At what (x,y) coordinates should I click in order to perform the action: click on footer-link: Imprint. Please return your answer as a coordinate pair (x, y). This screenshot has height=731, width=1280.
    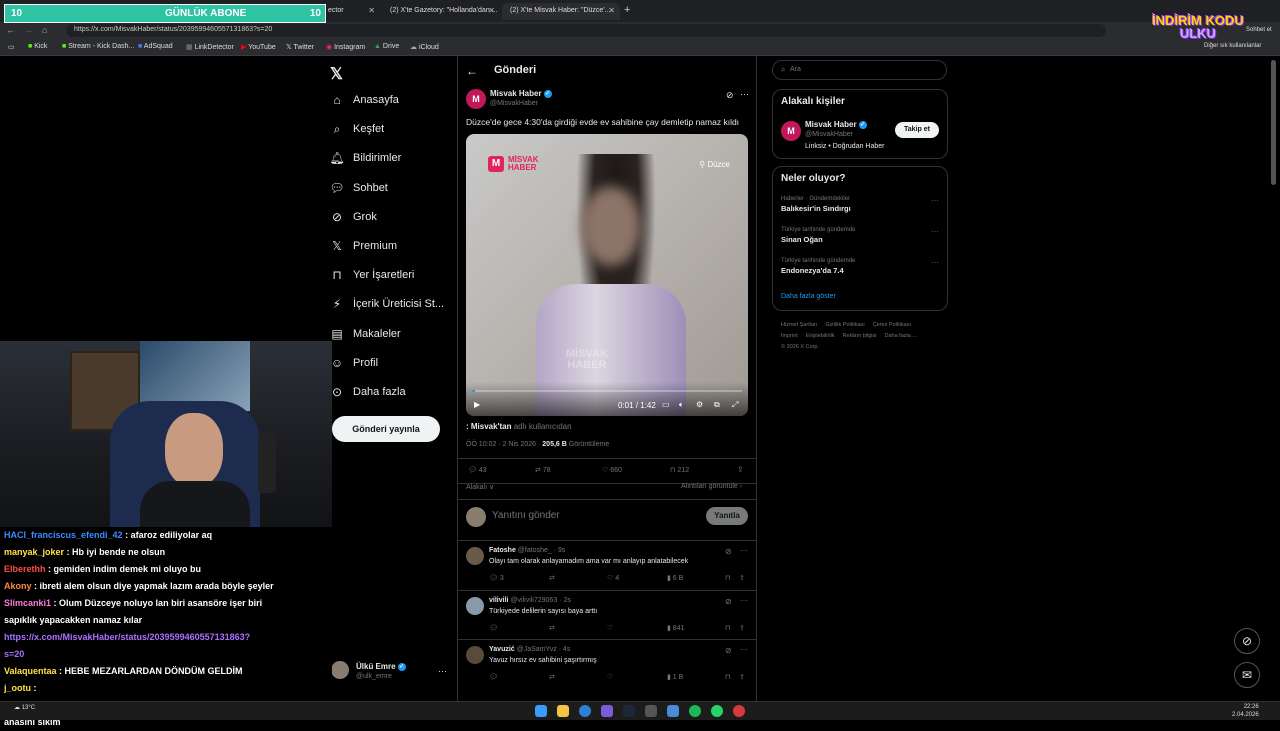
    Looking at the image, I should click on (789, 336).